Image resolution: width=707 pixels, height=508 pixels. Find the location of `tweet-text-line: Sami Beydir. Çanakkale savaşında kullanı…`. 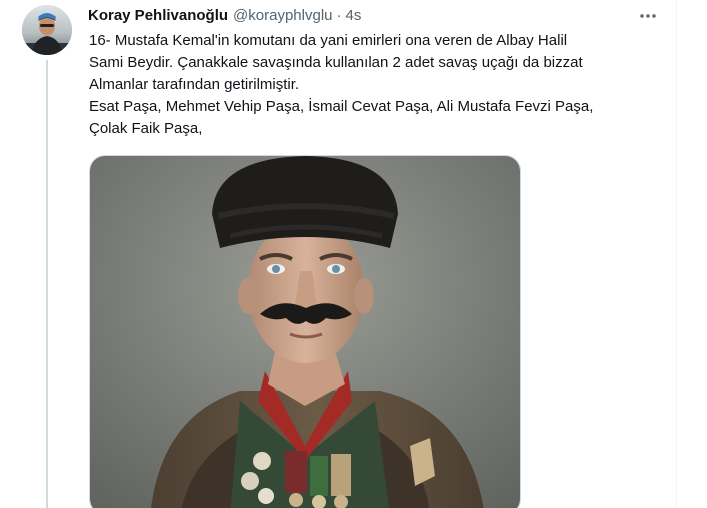

tweet-text-line: Sami Beydir. Çanakkale savaşında kullanı… is located at coordinates (336, 62).